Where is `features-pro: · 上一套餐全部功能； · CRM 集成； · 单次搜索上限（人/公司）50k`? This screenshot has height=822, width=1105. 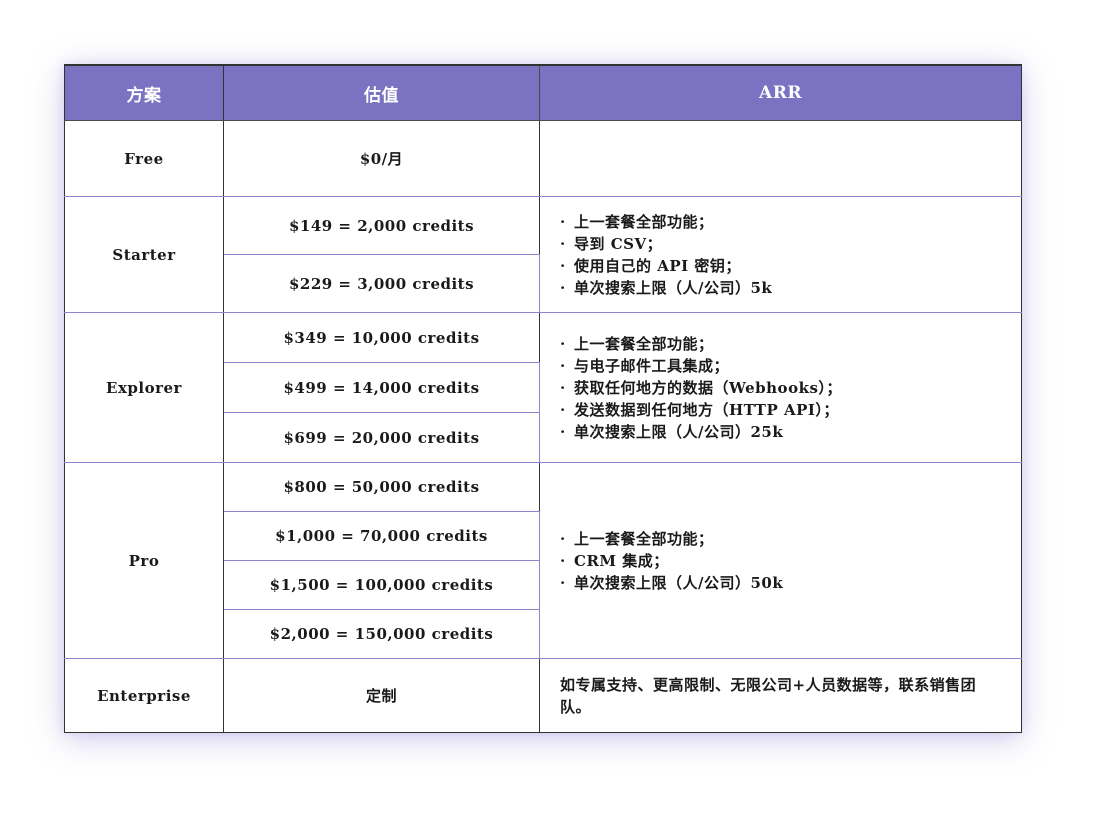 features-pro: · 上一套餐全部功能； · CRM 集成； · 单次搜索上限（人/公司）50k is located at coordinates (780, 560).